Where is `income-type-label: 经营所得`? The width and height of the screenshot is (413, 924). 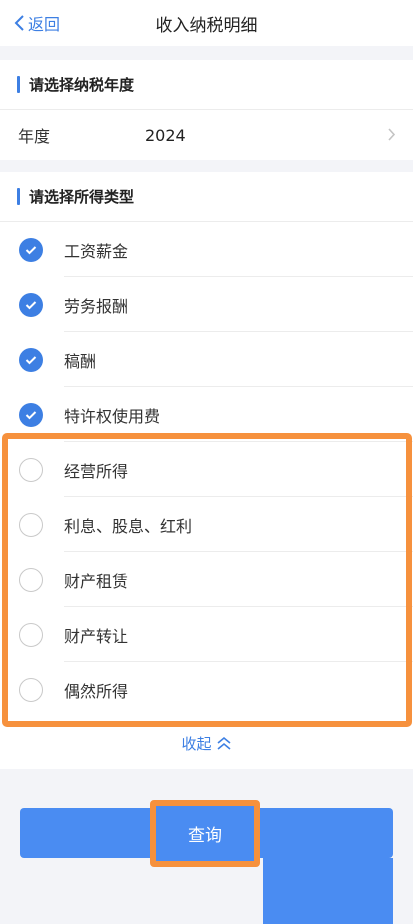 income-type-label: 经营所得 is located at coordinates (96, 471).